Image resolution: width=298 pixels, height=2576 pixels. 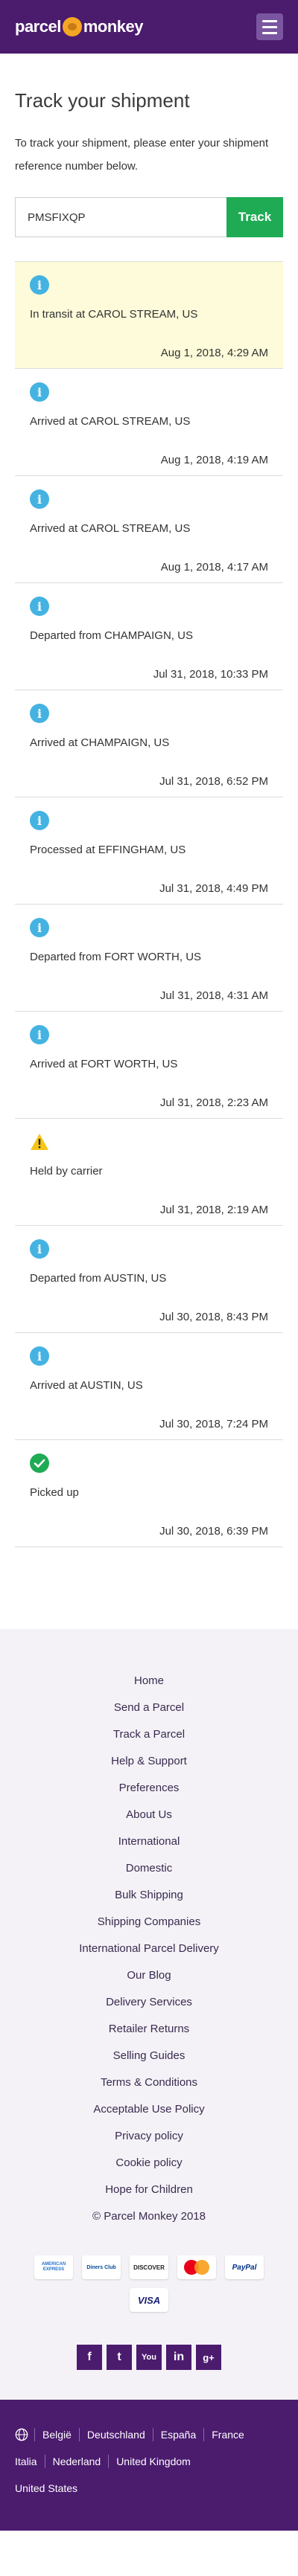 I want to click on event-timestamp: Aug 1, 2018, 4:17 AM, so click(x=214, y=567).